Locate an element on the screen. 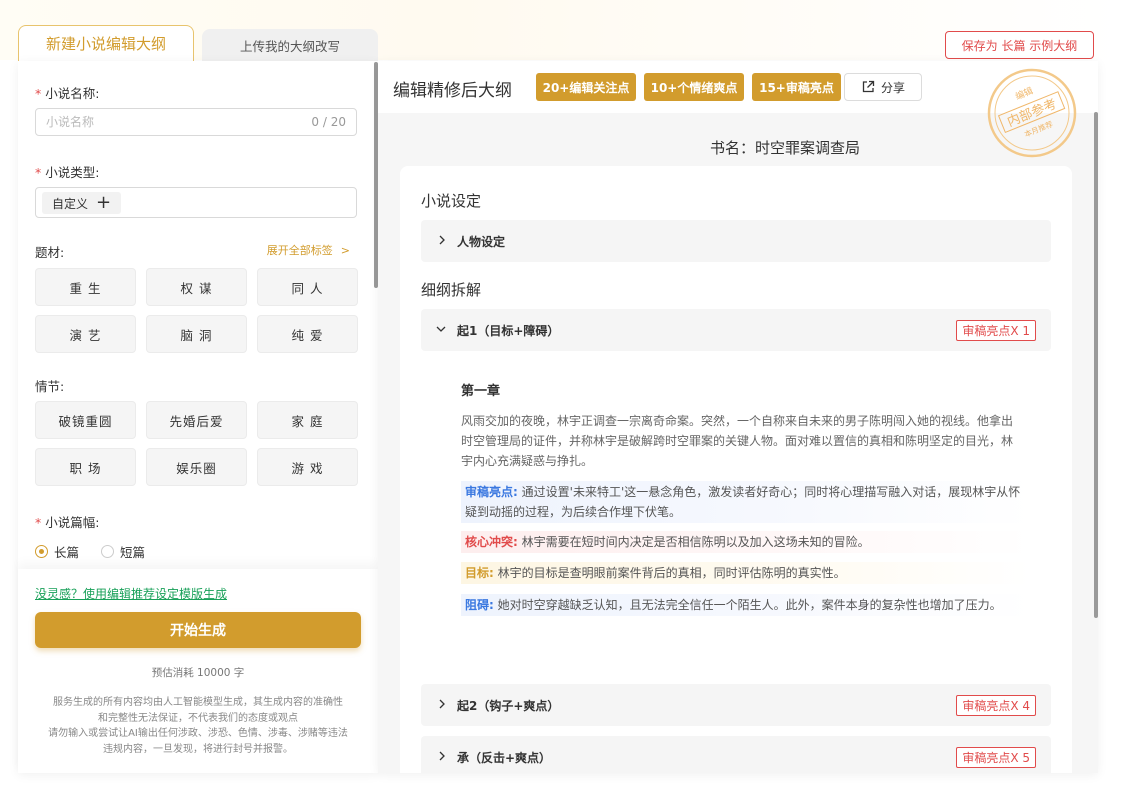  share-button: 分享 is located at coordinates (883, 87).